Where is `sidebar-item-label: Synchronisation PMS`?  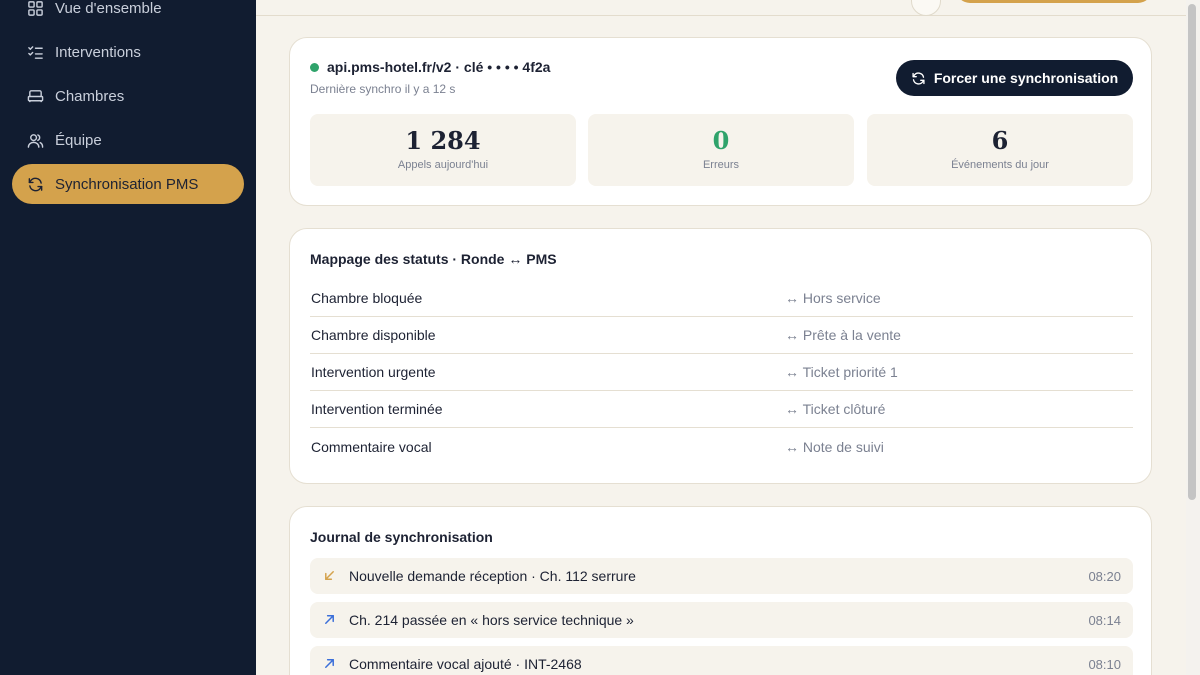
sidebar-item-label: Synchronisation PMS is located at coordinates (127, 184).